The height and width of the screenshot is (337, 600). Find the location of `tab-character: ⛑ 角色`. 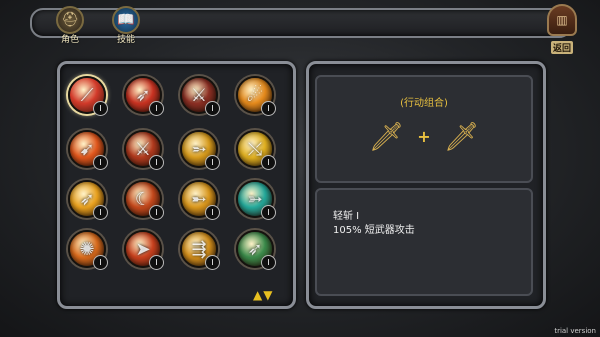

tab-character: ⛑ 角色 is located at coordinates (70, 25).